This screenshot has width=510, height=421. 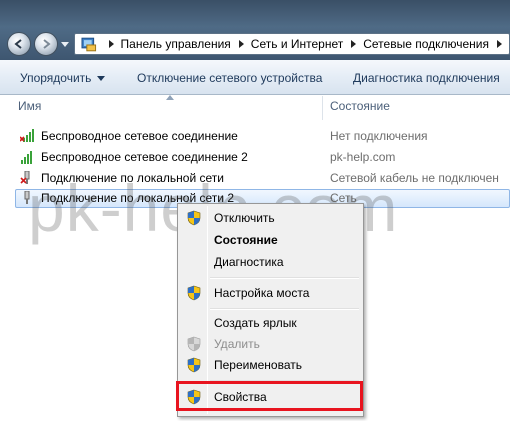 I want to click on menu-item-disable: Отключить, so click(x=270, y=218).